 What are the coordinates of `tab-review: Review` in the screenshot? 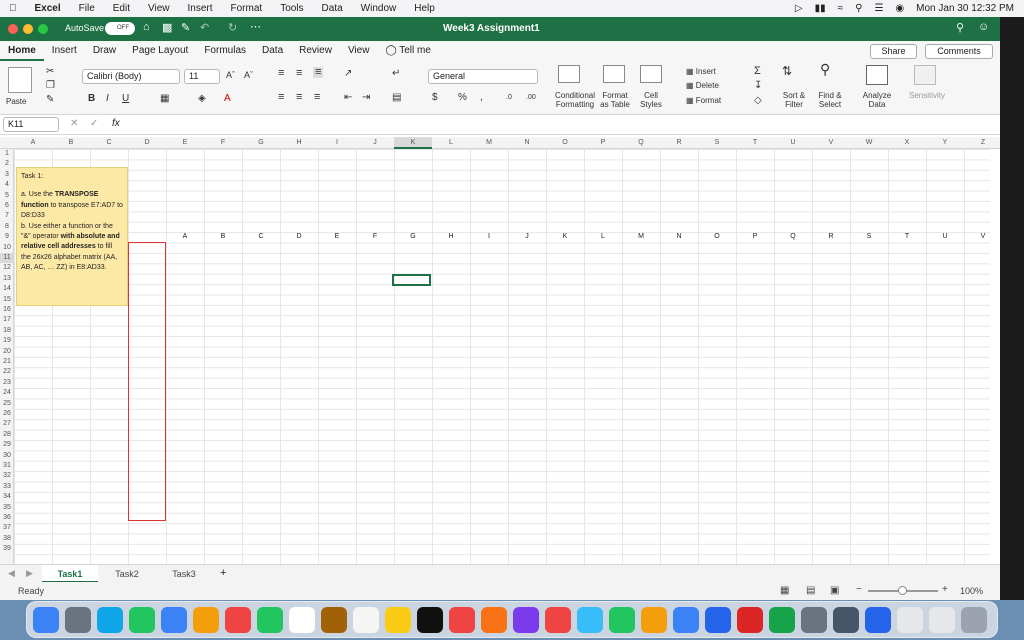 It's located at (315, 51).